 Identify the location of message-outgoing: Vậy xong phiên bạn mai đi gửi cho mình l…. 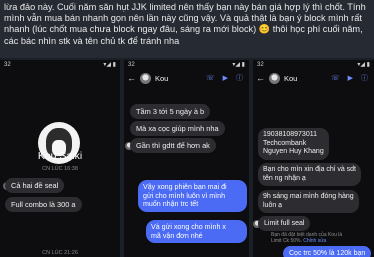
(192, 196).